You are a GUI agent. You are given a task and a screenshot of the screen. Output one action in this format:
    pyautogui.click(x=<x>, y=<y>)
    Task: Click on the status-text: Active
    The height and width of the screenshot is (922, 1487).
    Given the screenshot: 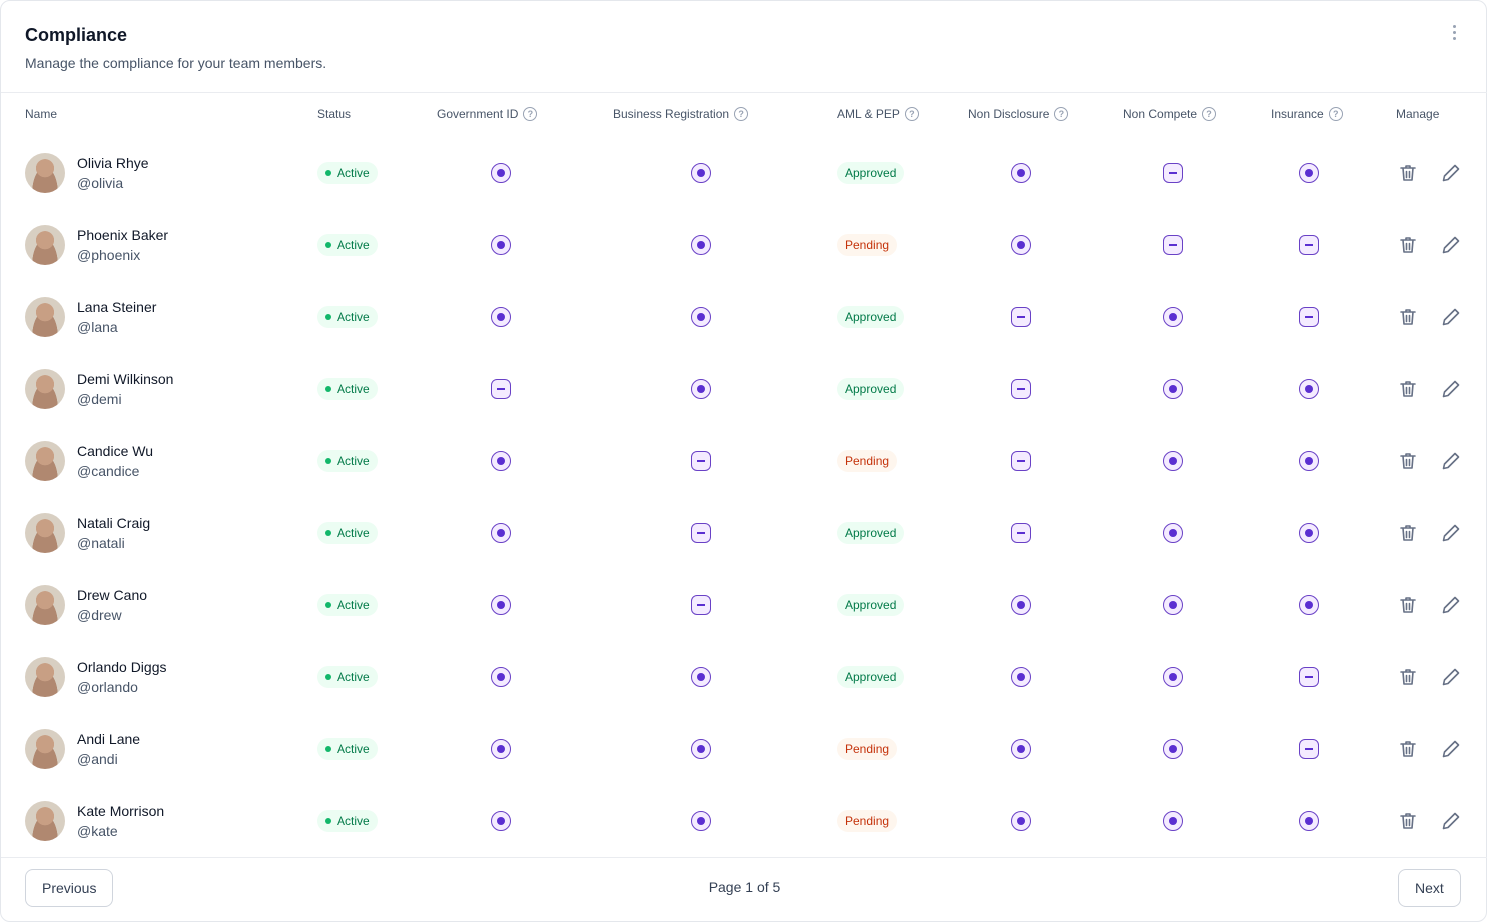 What is the action you would take?
    pyautogui.click(x=353, y=605)
    